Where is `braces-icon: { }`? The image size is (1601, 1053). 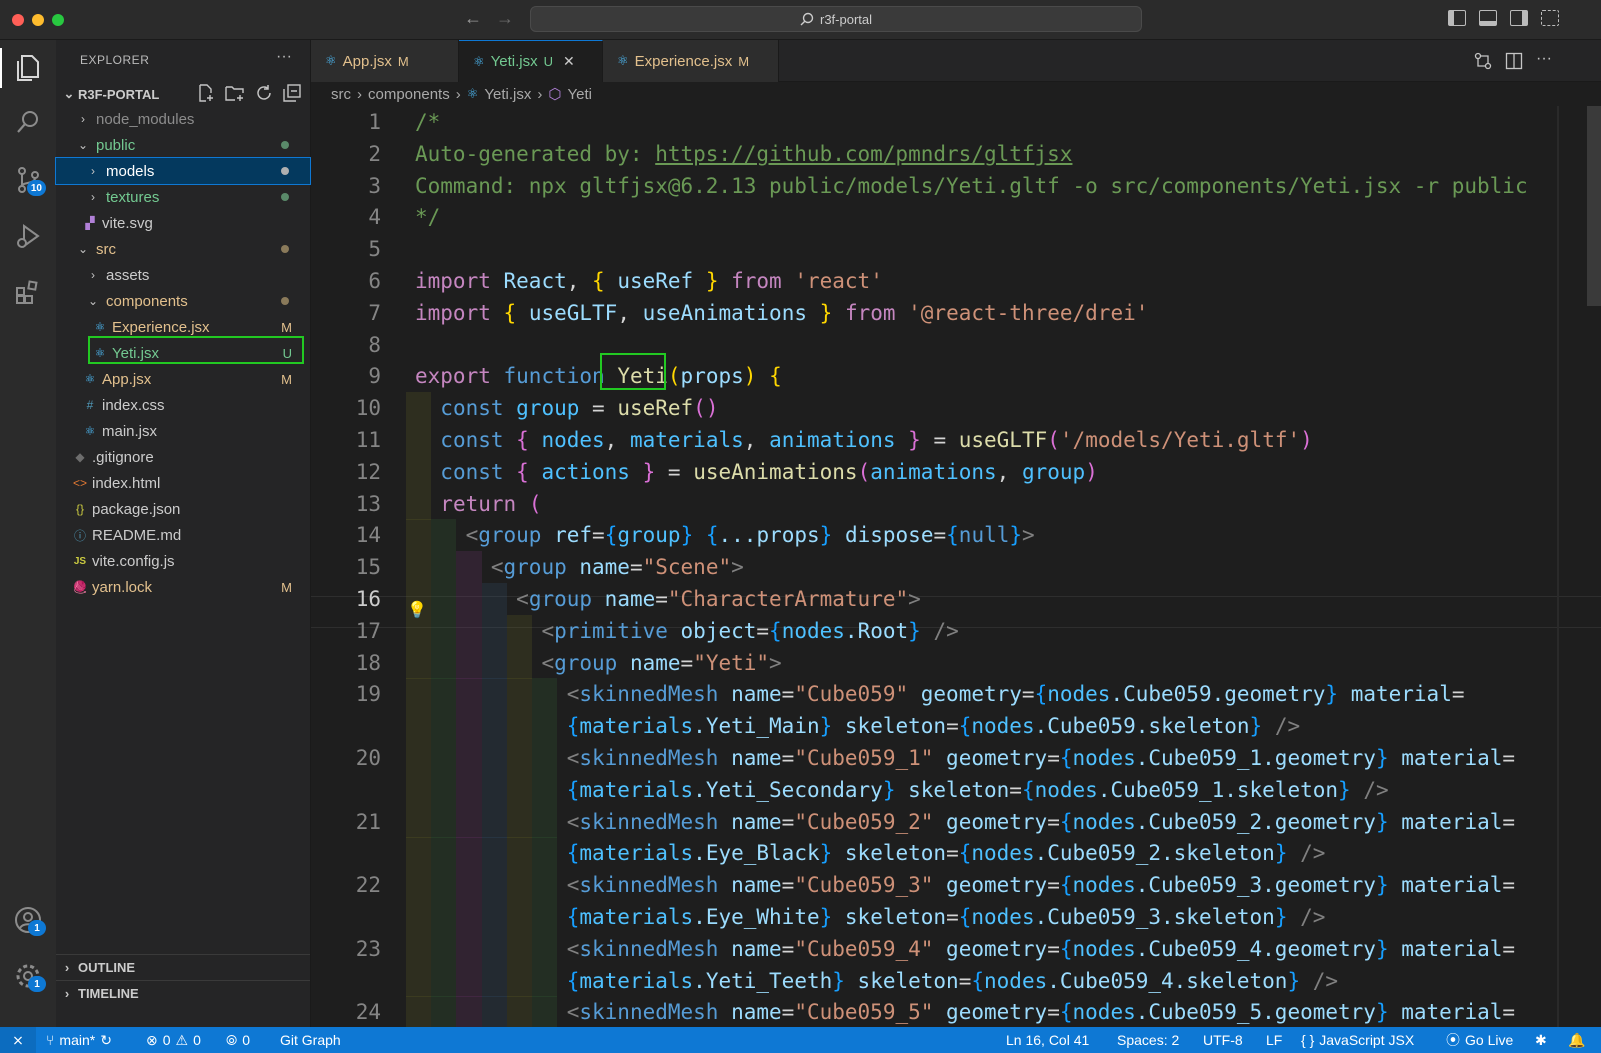 braces-icon: { } is located at coordinates (1308, 1040).